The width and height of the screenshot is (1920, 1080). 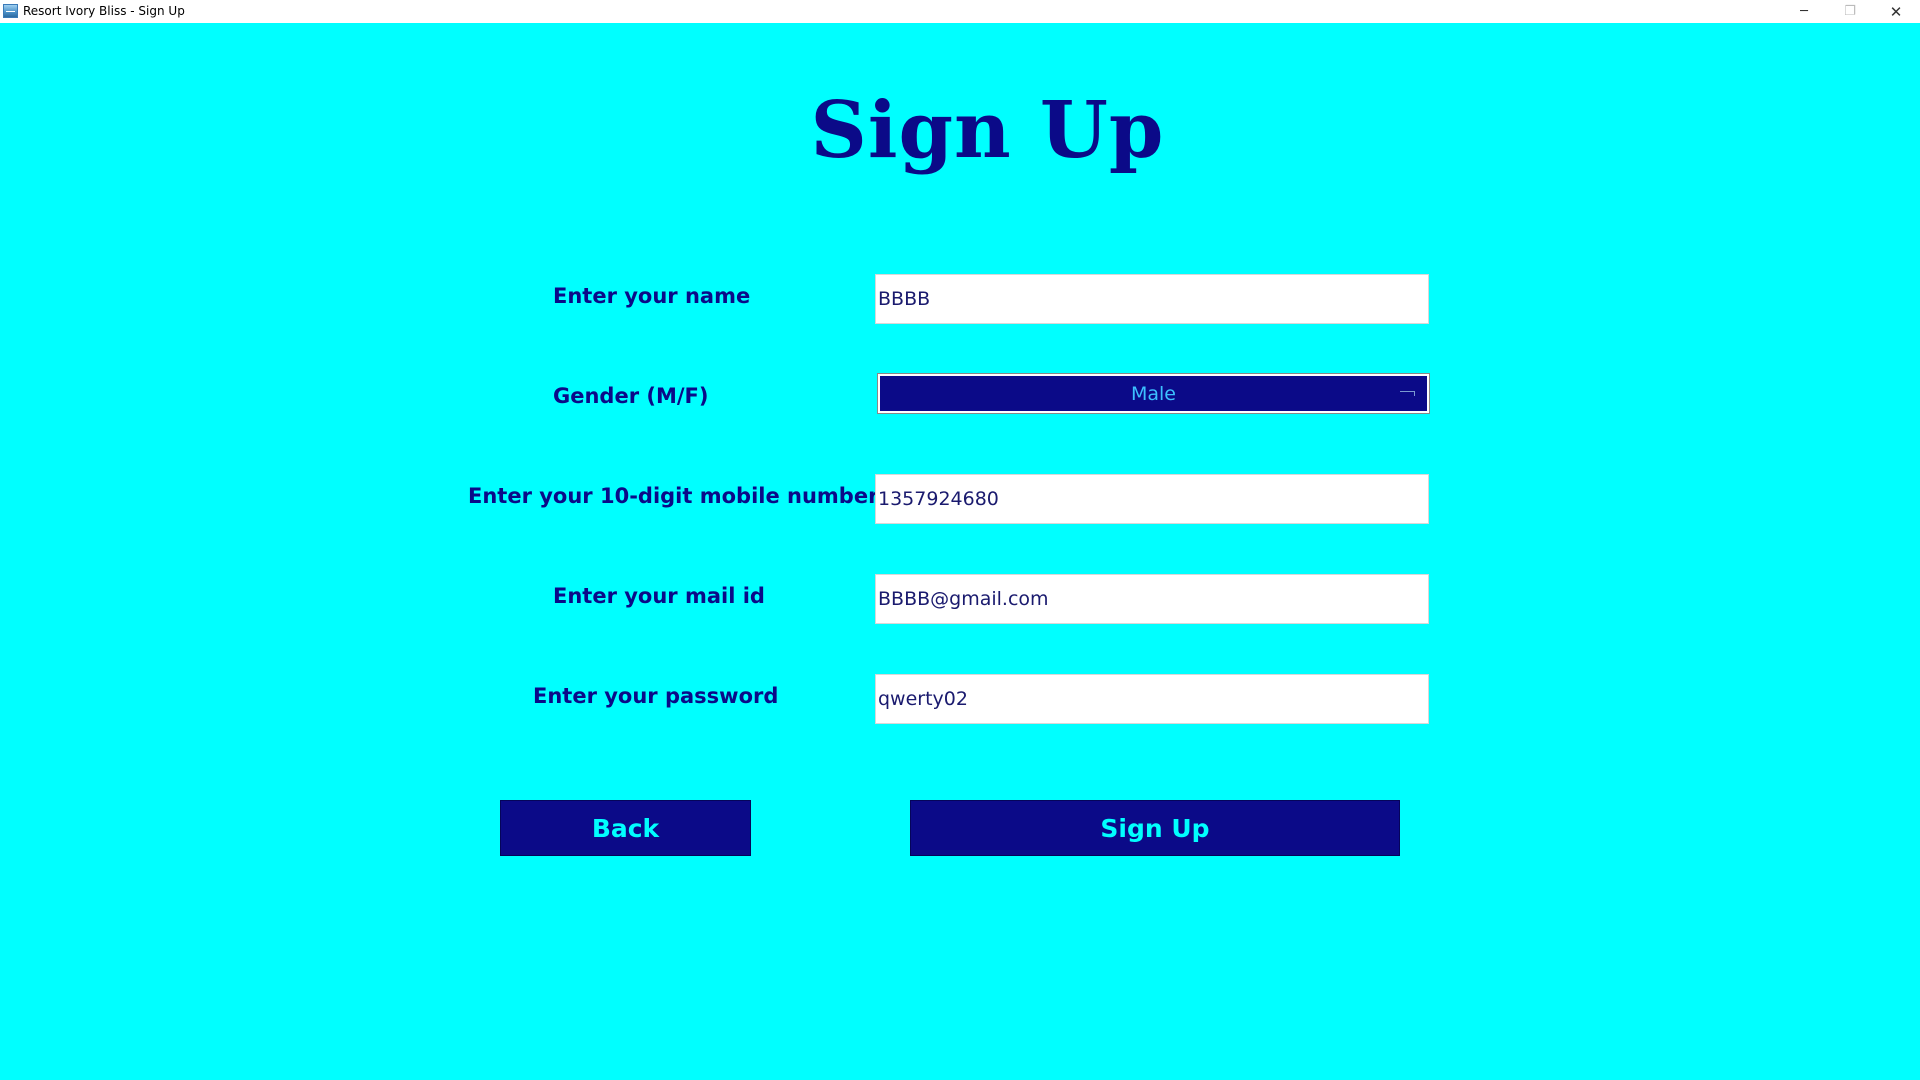 I want to click on password-label: Enter your password, so click(x=656, y=696).